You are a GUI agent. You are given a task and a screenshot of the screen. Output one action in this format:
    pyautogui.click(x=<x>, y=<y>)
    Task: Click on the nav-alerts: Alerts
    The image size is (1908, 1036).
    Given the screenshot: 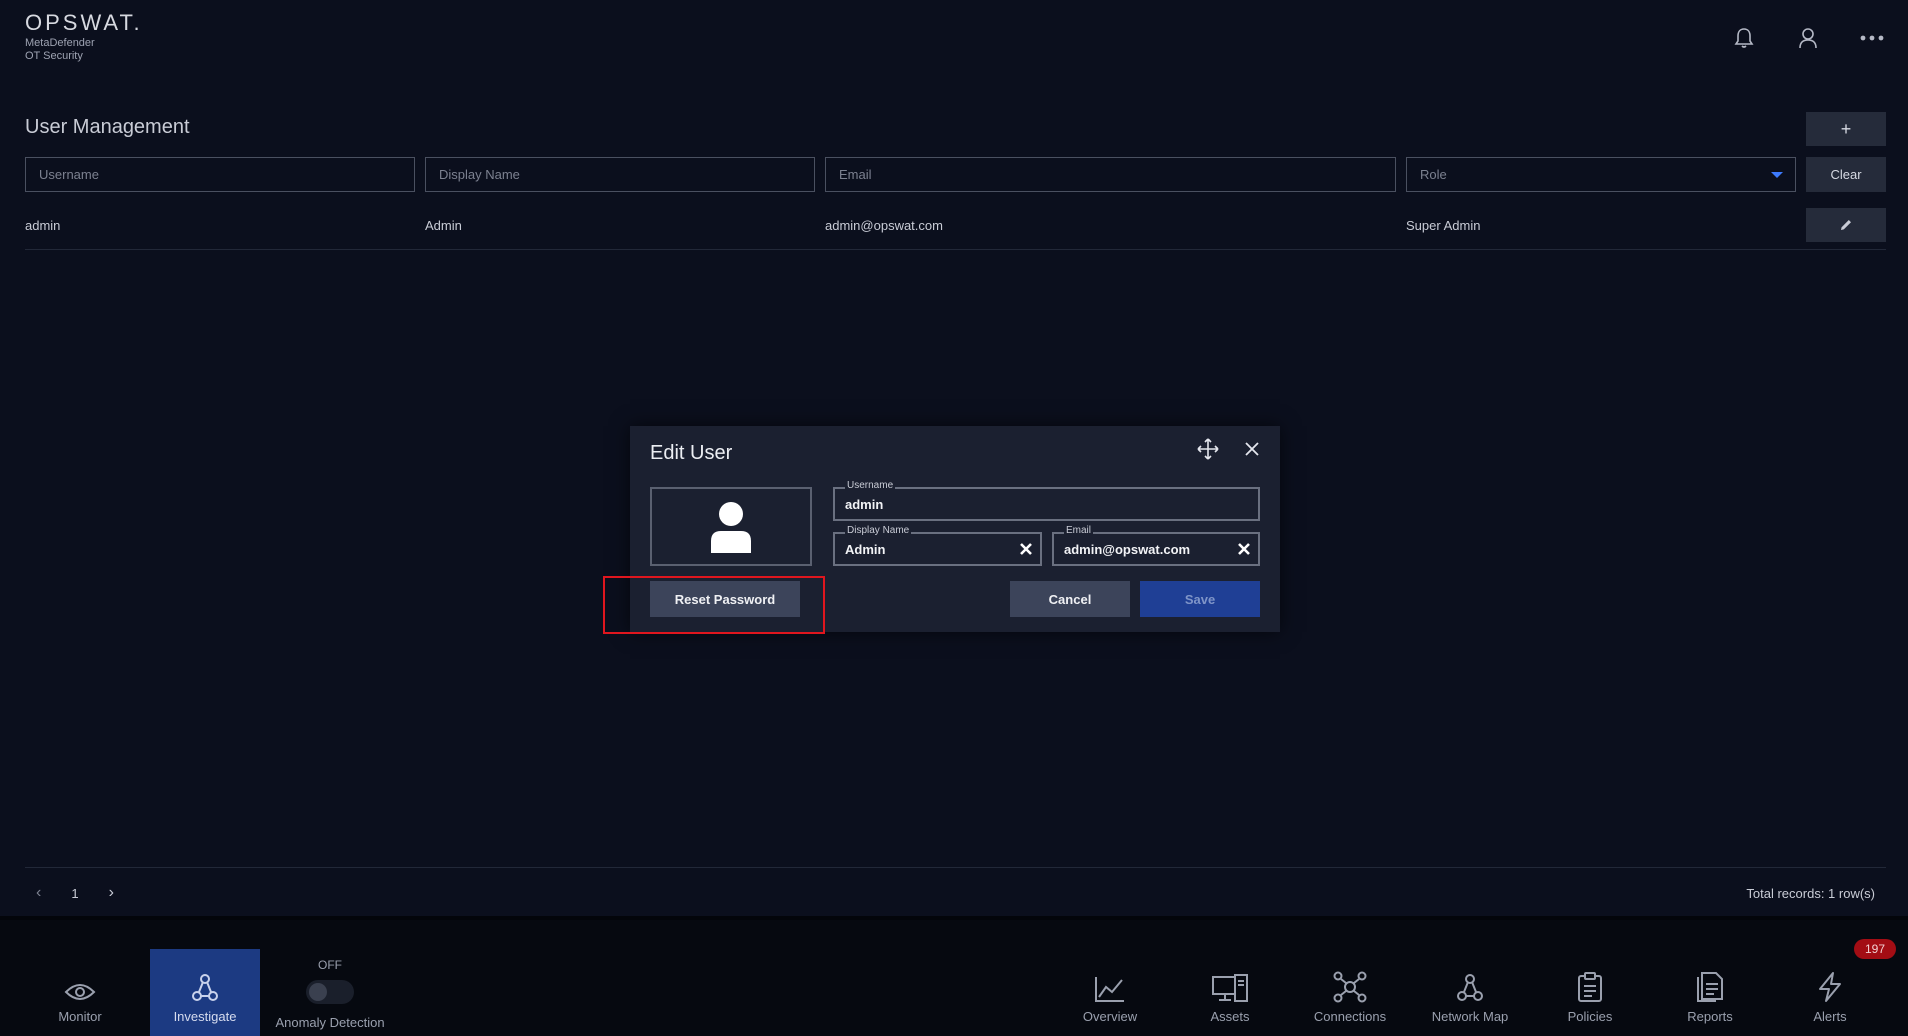 What is the action you would take?
    pyautogui.click(x=1830, y=992)
    